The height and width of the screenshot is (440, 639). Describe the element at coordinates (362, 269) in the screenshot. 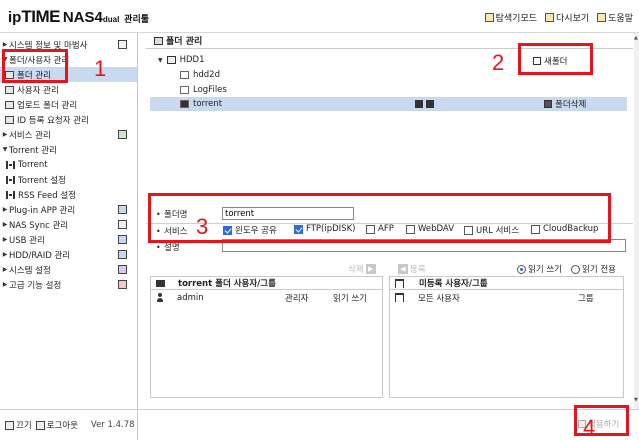

I see `delete-permission-button: 삭제 ▶` at that location.